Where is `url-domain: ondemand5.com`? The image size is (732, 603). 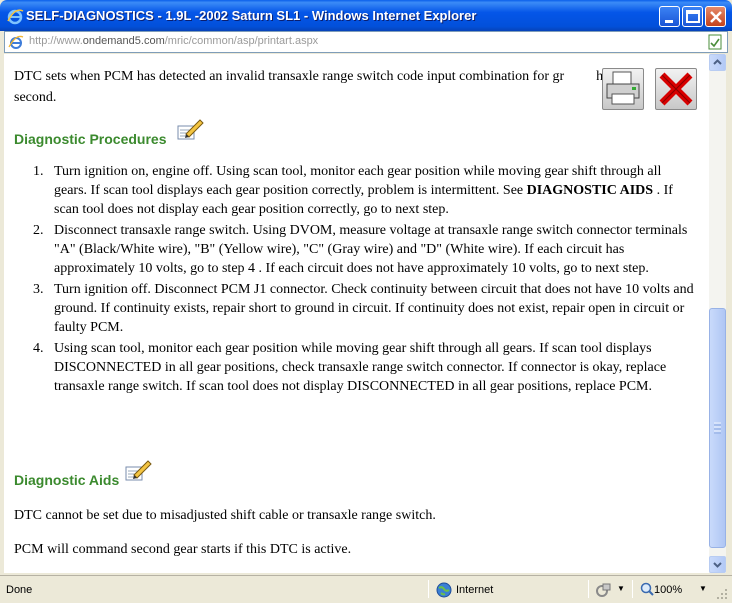 url-domain: ondemand5.com is located at coordinates (123, 41).